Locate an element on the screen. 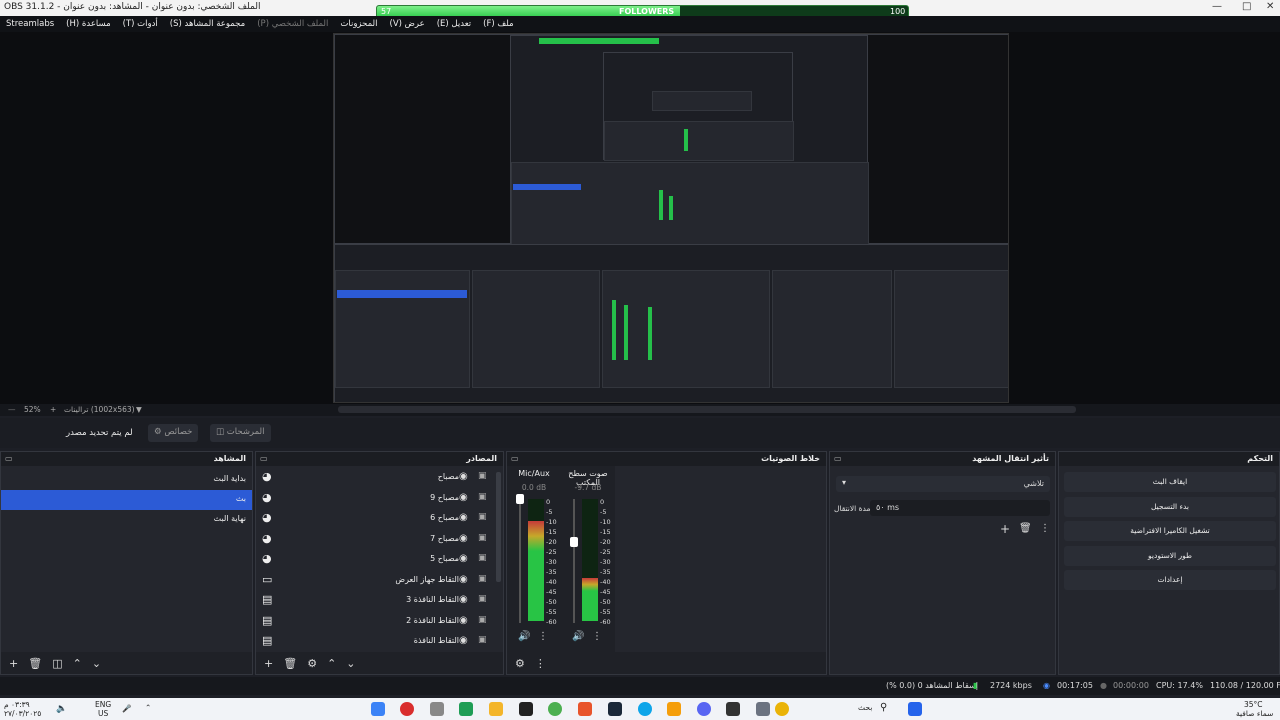 The width and height of the screenshot is (1280, 720). mic-icon: 🎤 is located at coordinates (126, 708).